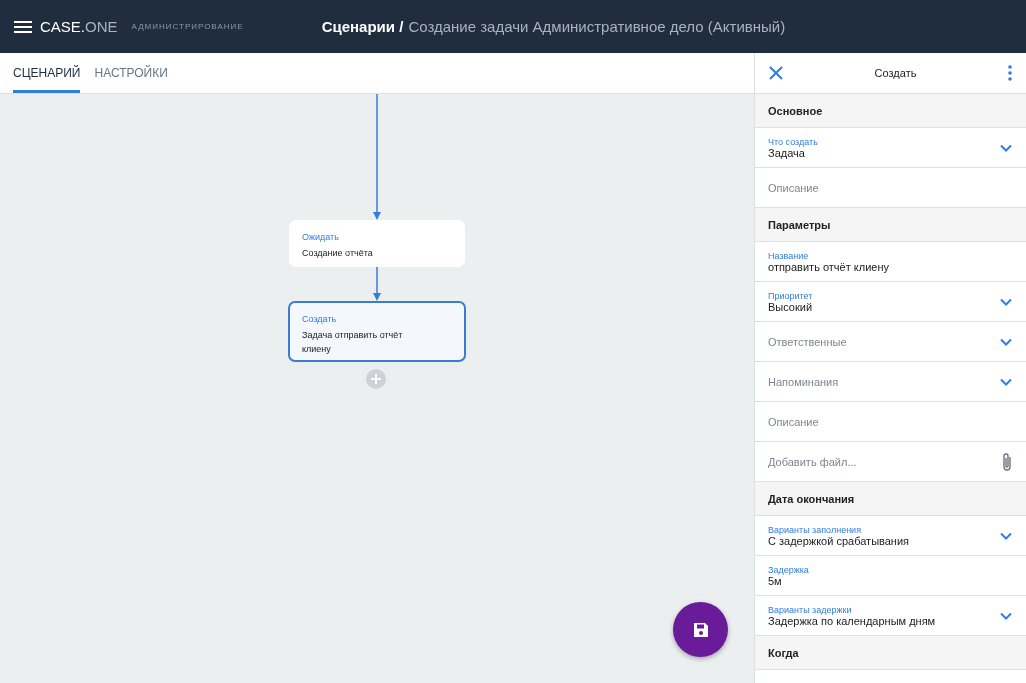 The height and width of the screenshot is (683, 1026). What do you see at coordinates (815, 529) in the screenshot?
I see `field-label: Варианты заполнения` at bounding box center [815, 529].